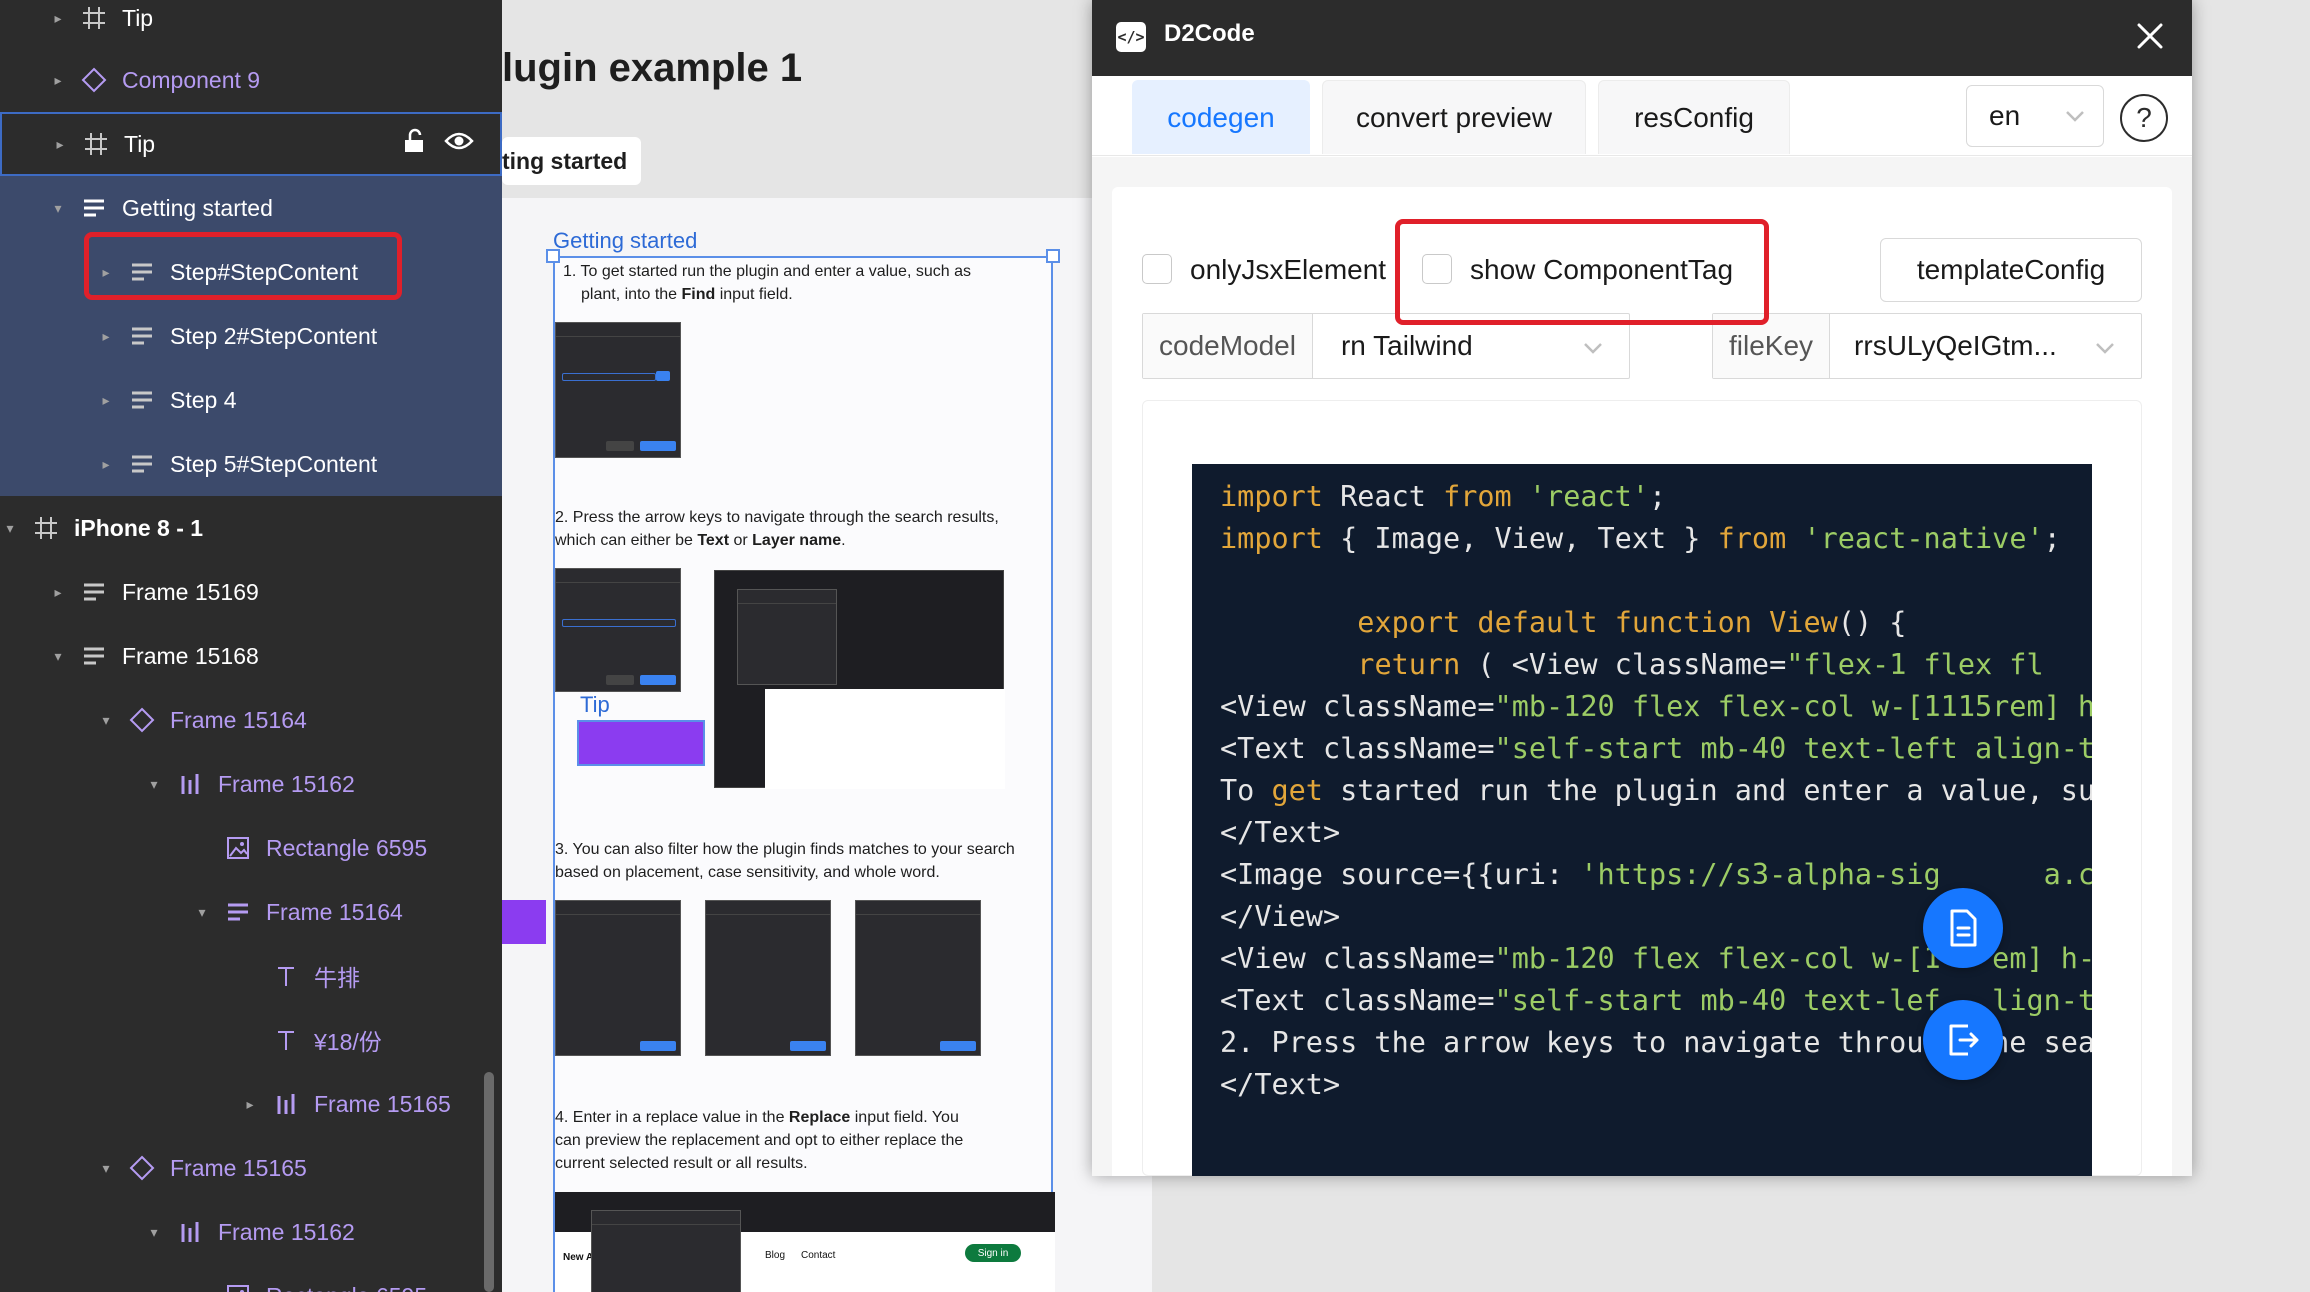 The image size is (2310, 1292). I want to click on layer-row: ▸ Step 4, so click(251, 400).